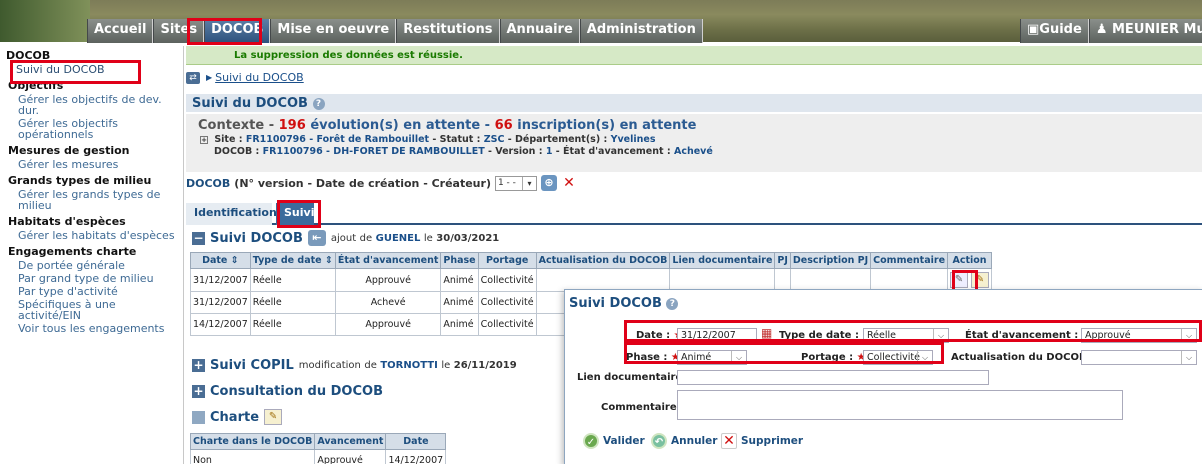 This screenshot has width=1202, height=464. What do you see at coordinates (292, 260) in the screenshot?
I see `col-type-date: Type de date ⇕` at bounding box center [292, 260].